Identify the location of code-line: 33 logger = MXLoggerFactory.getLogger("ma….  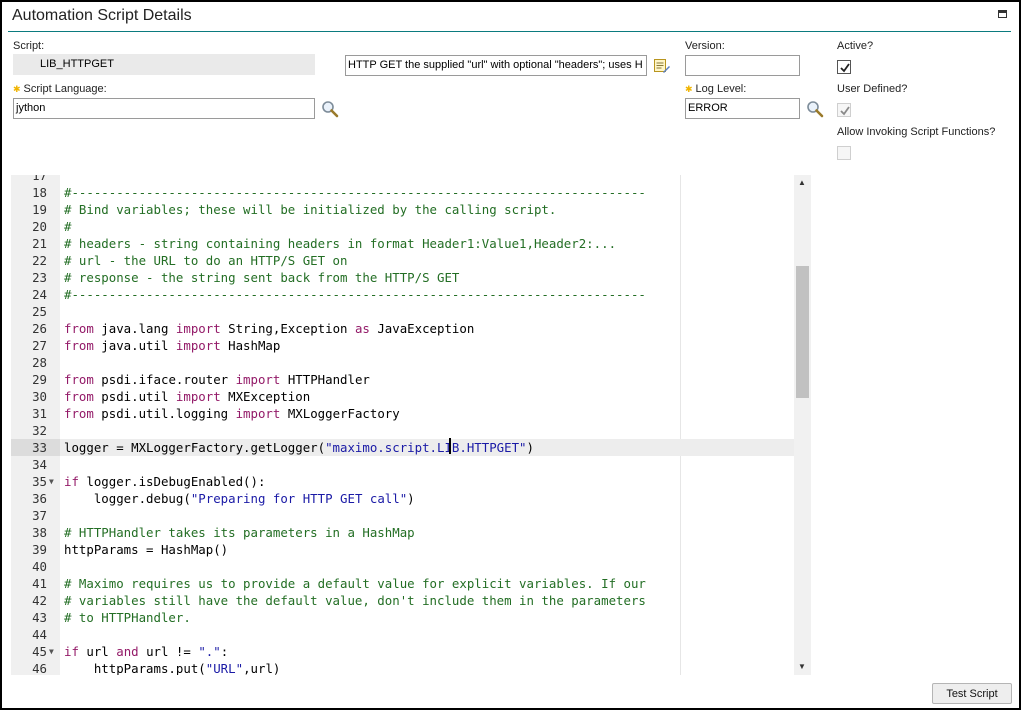
(402, 447).